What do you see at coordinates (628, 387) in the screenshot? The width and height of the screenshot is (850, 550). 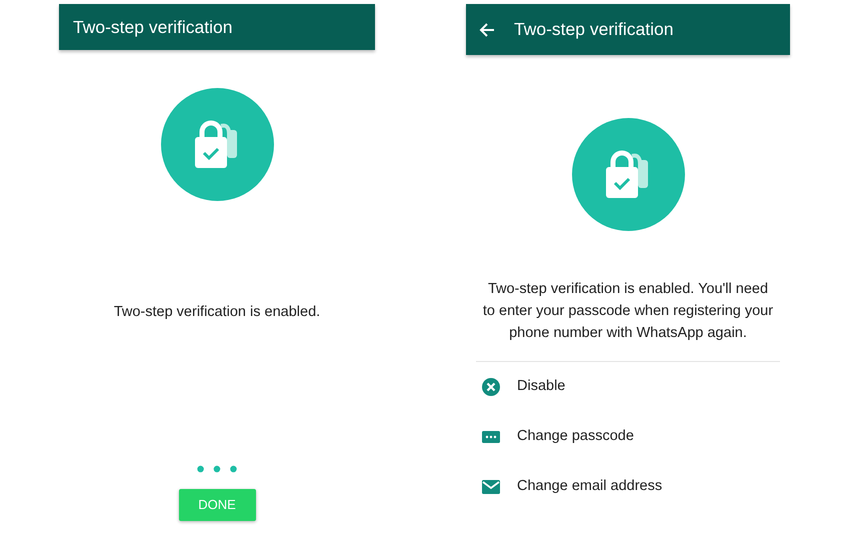 I see `menu-option: Disable` at bounding box center [628, 387].